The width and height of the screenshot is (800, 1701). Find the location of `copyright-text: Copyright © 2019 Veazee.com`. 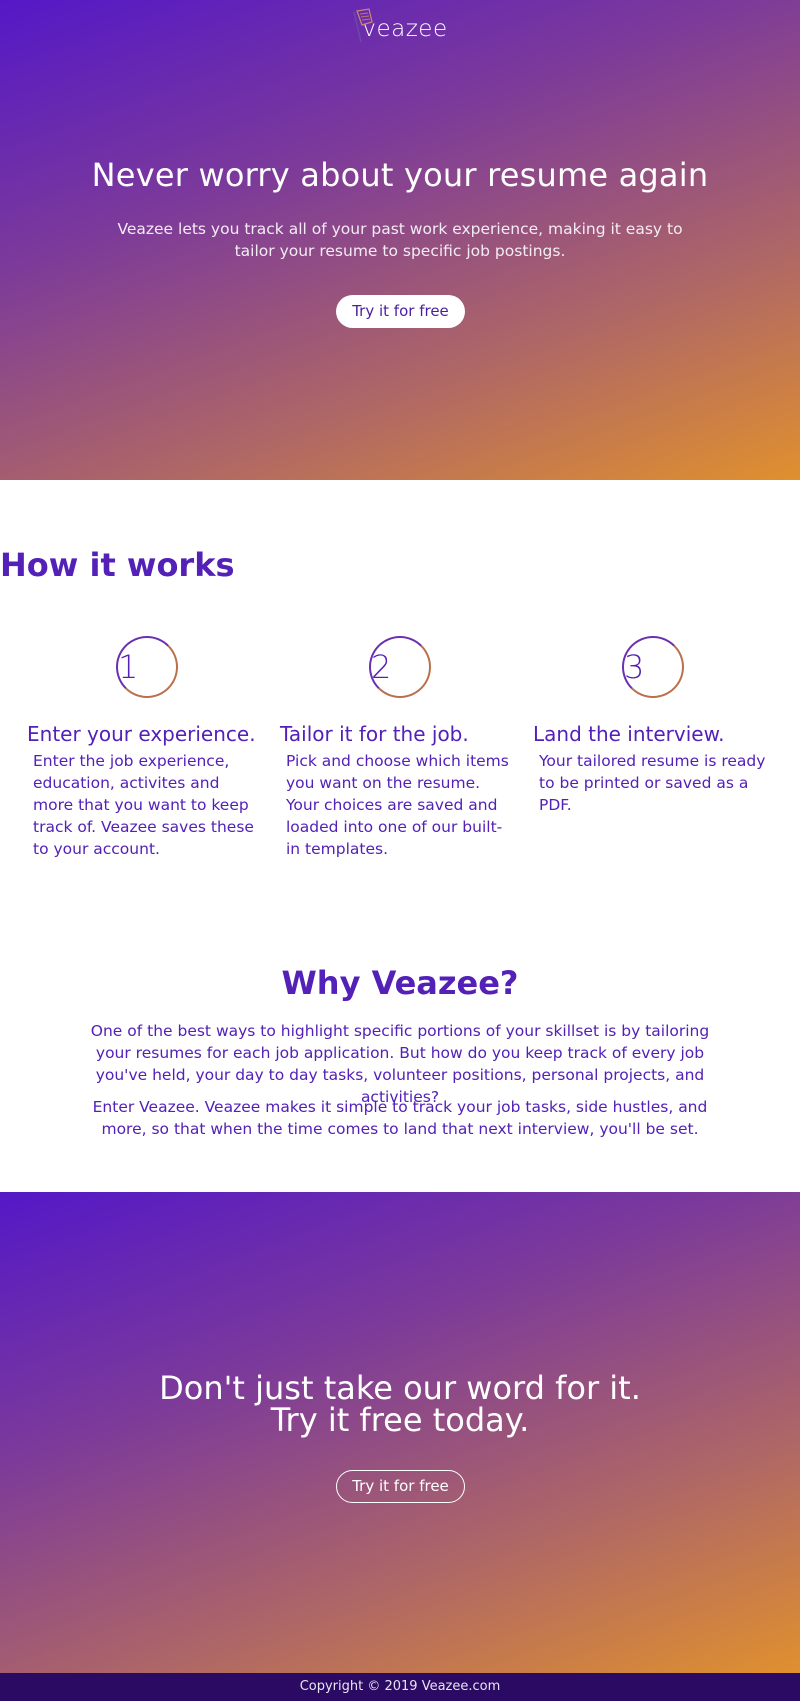

copyright-text: Copyright © 2019 Veazee.com is located at coordinates (400, 1686).